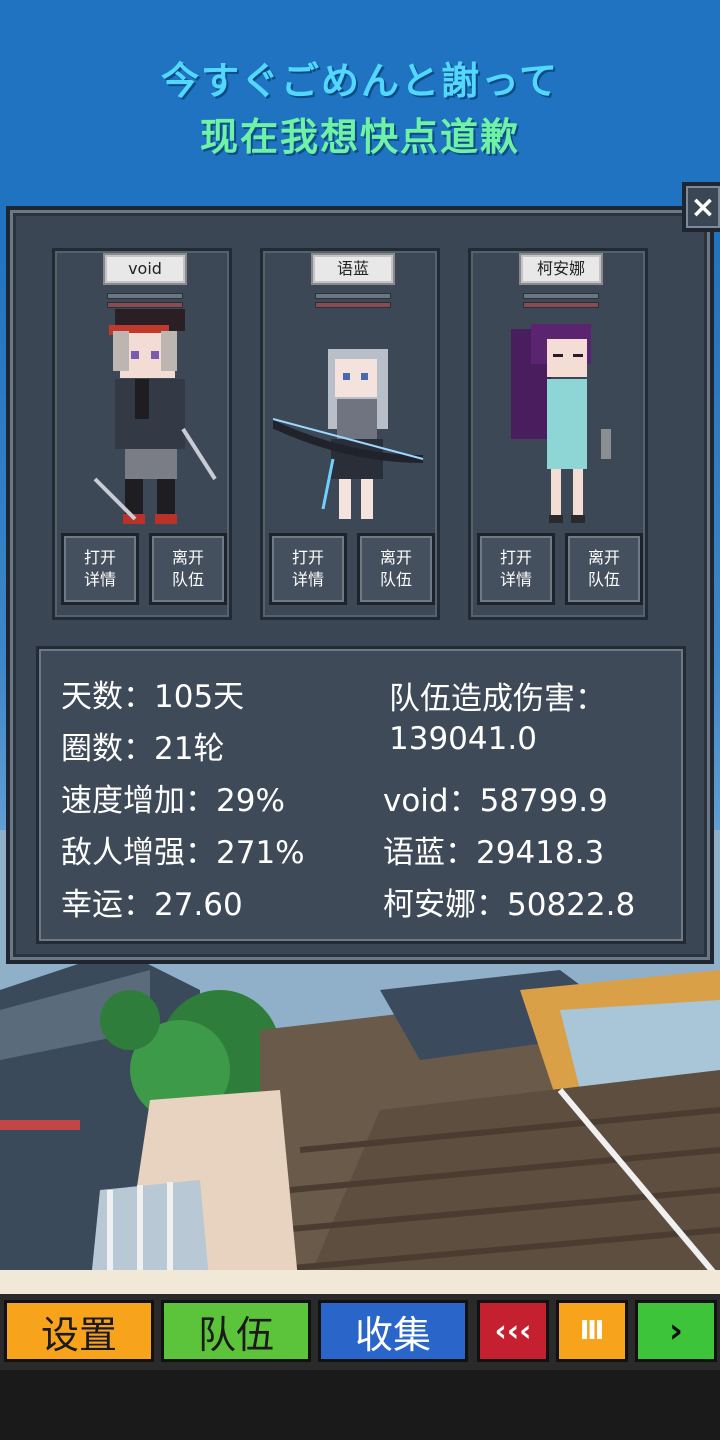 This screenshot has width=720, height=1440. I want to click on member-name-tag: 柯安娜, so click(561, 269).